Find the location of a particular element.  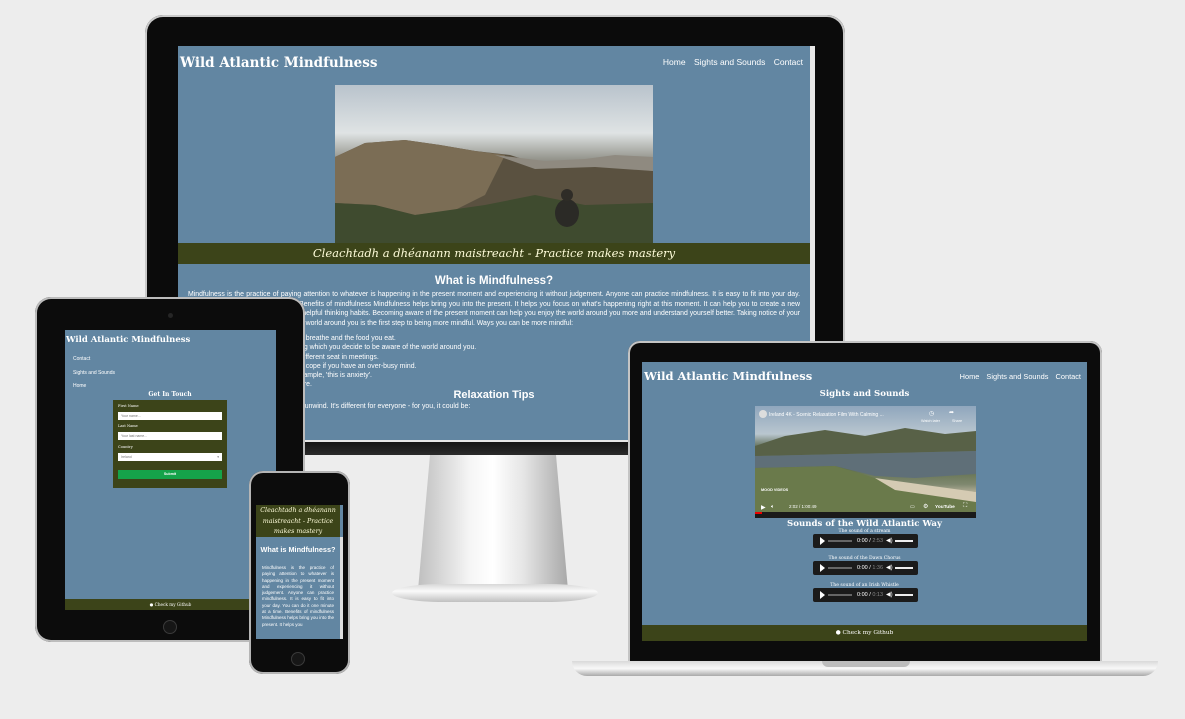

audio-time: 0:00 / 2:53 is located at coordinates (870, 541).